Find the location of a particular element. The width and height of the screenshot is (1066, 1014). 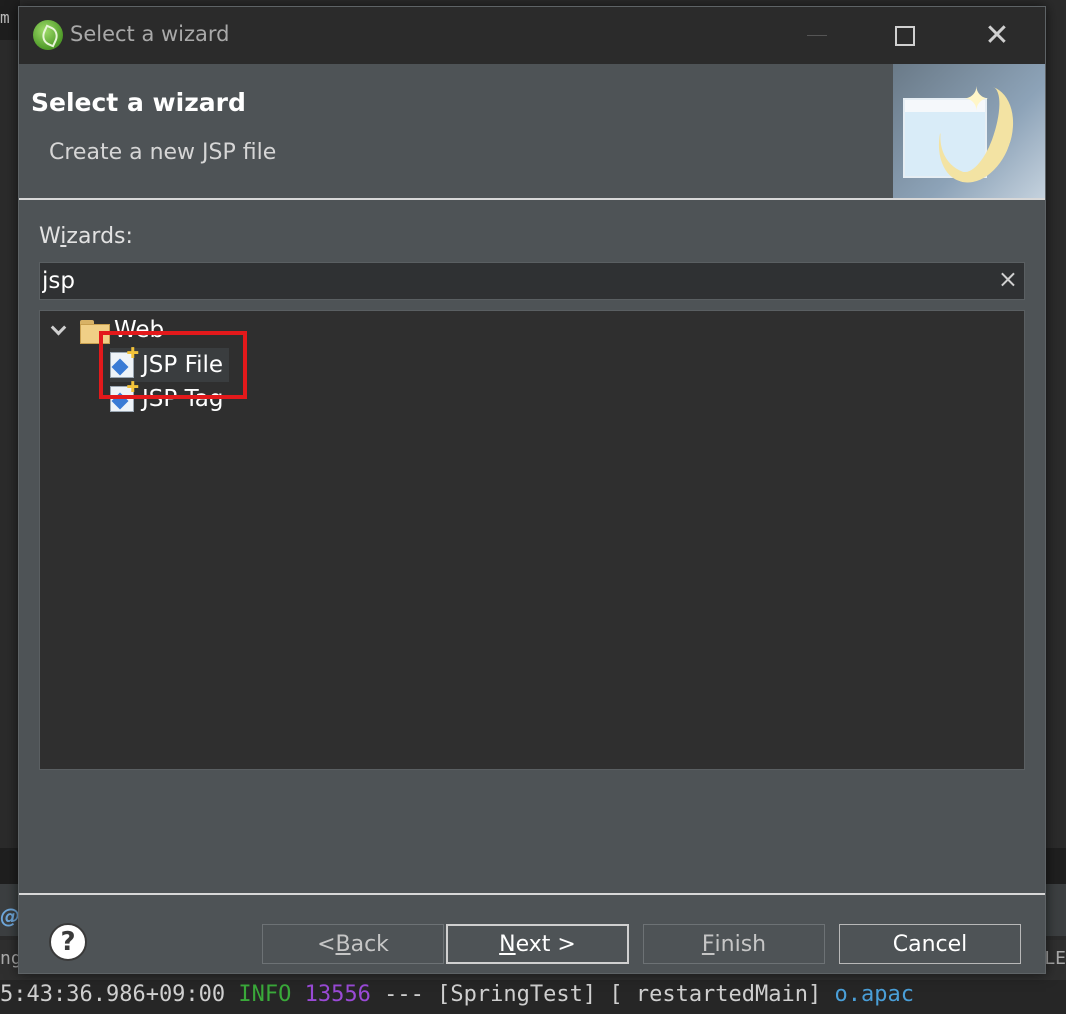

maximize-icon is located at coordinates (905, 35).